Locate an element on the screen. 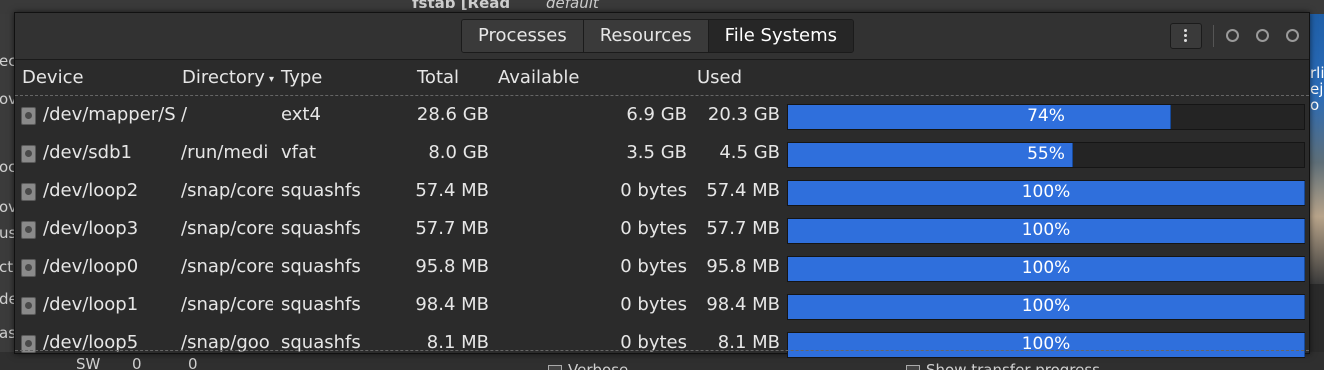 Image resolution: width=1324 pixels, height=370 pixels. background-text-fragment: de is located at coordinates (7, 299).